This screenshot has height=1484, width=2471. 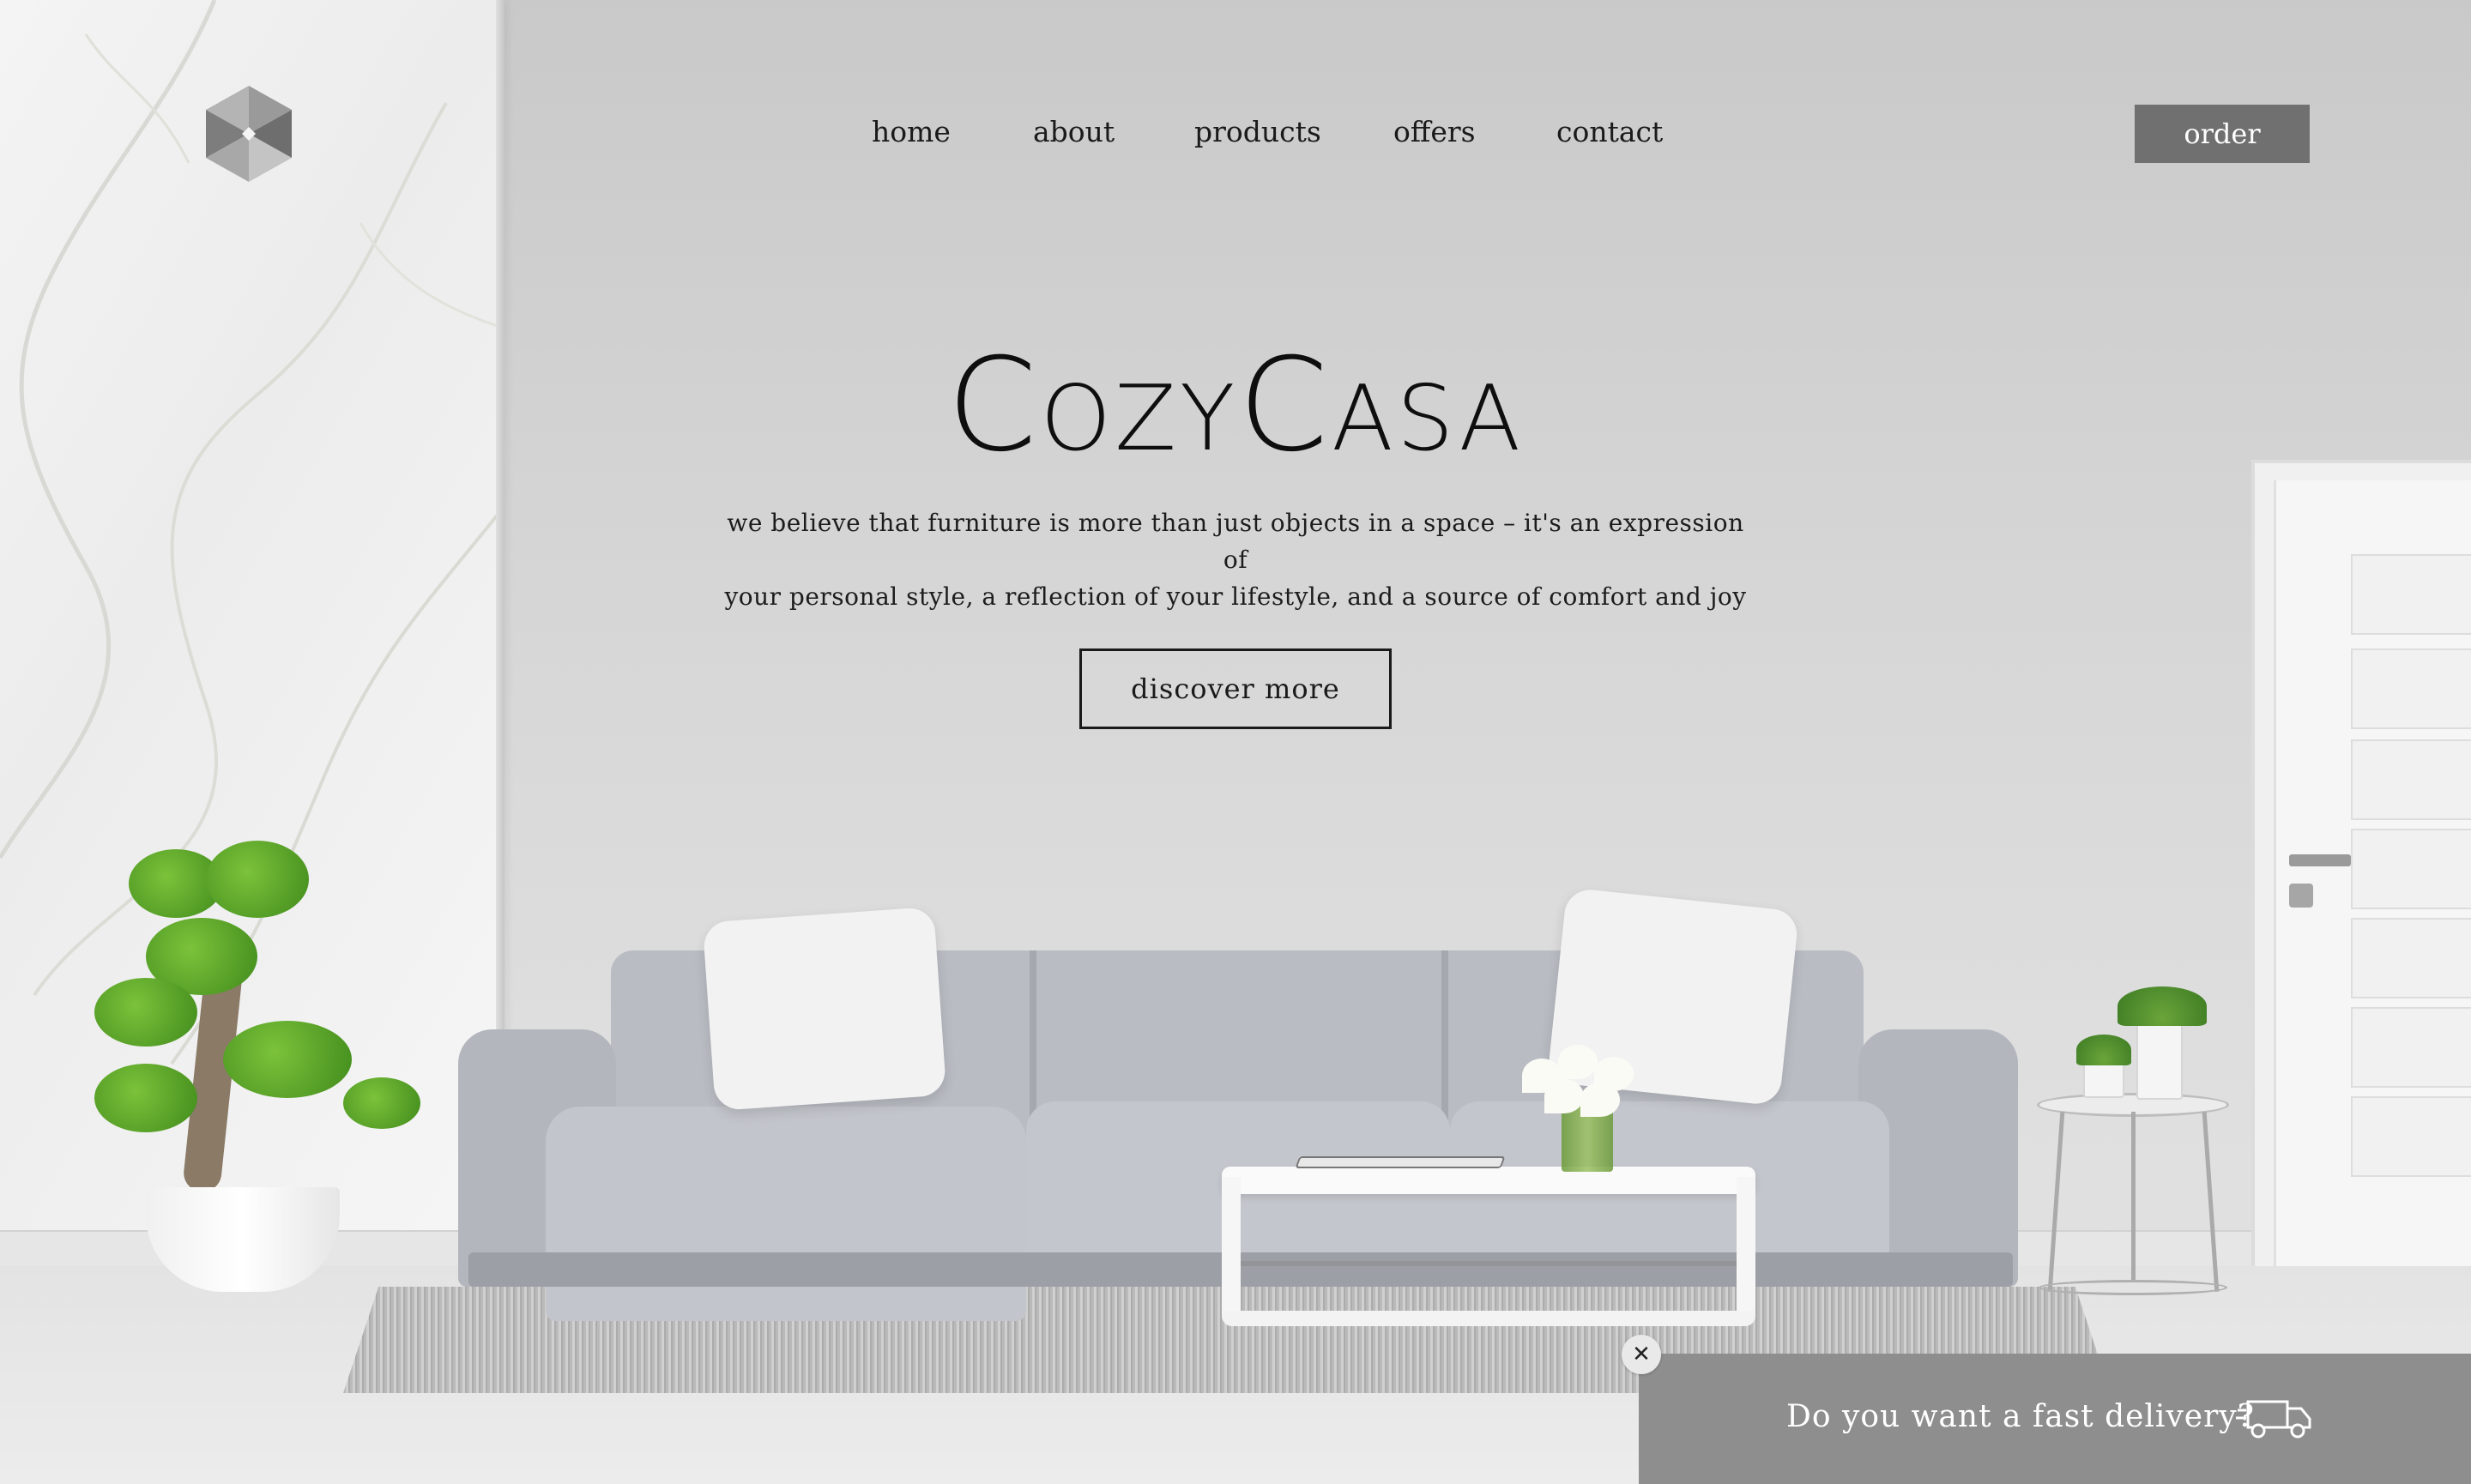 I want to click on coffee-table-shelf, so click(x=1489, y=1263).